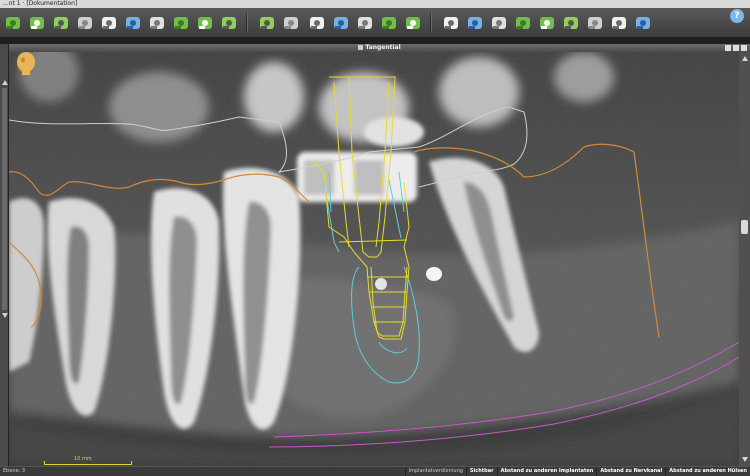 This screenshot has width=750, height=476. Describe the element at coordinates (61, 23) in the screenshot. I see `jaw-section-icon` at that location.